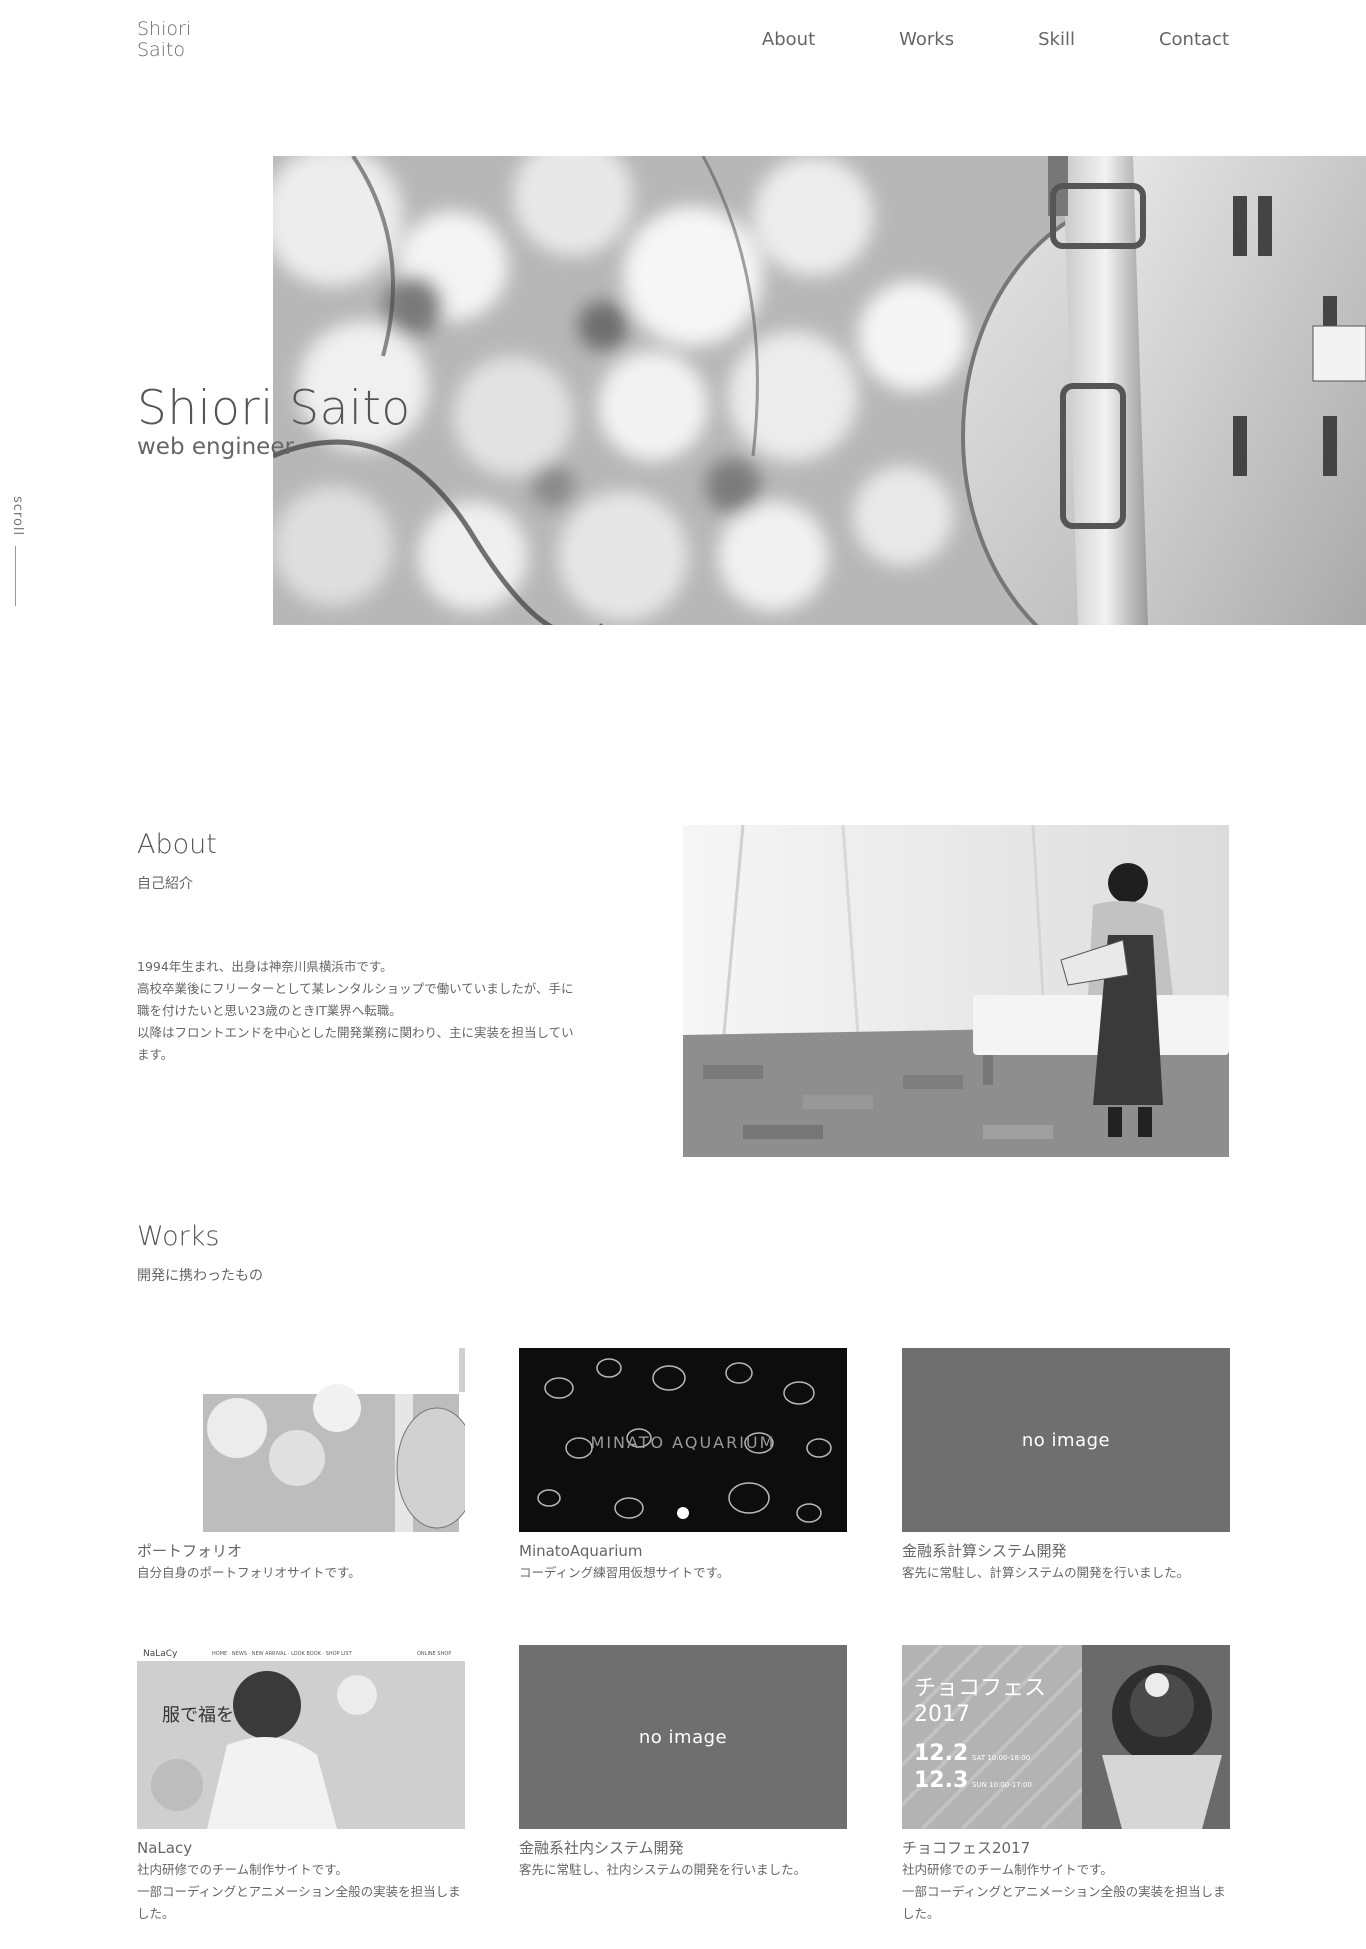  I want to click on choco-title-1: チョコフェス, so click(980, 1688).